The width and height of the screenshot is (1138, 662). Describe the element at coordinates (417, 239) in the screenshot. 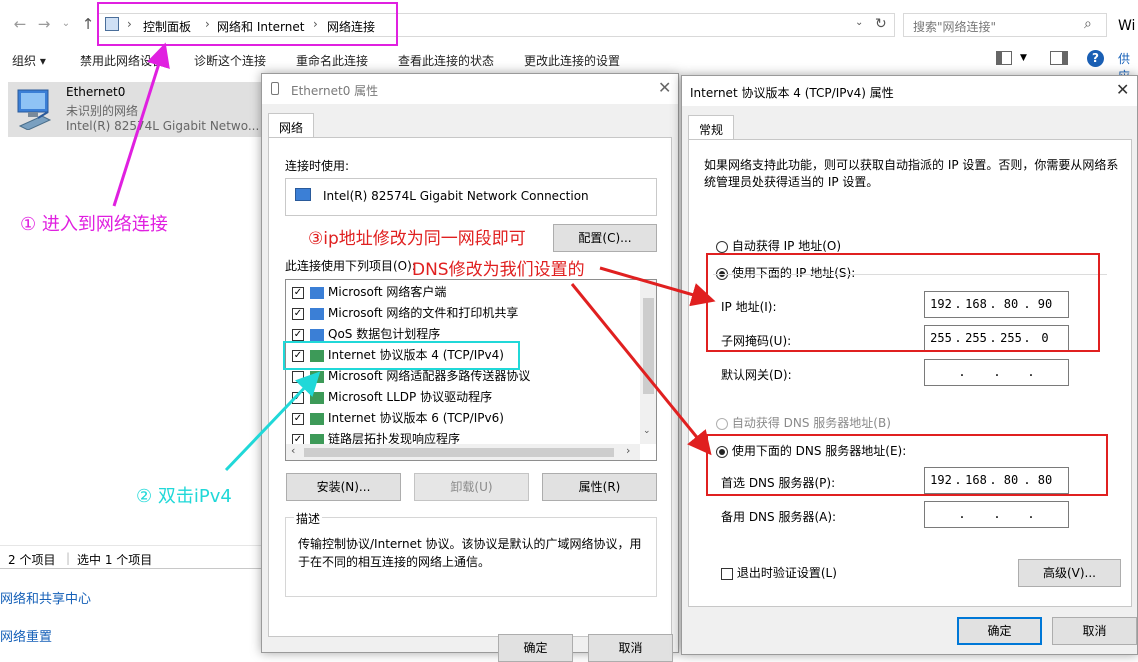

I see `step3-annotation: ③ip地址修改为同一网段即可` at that location.